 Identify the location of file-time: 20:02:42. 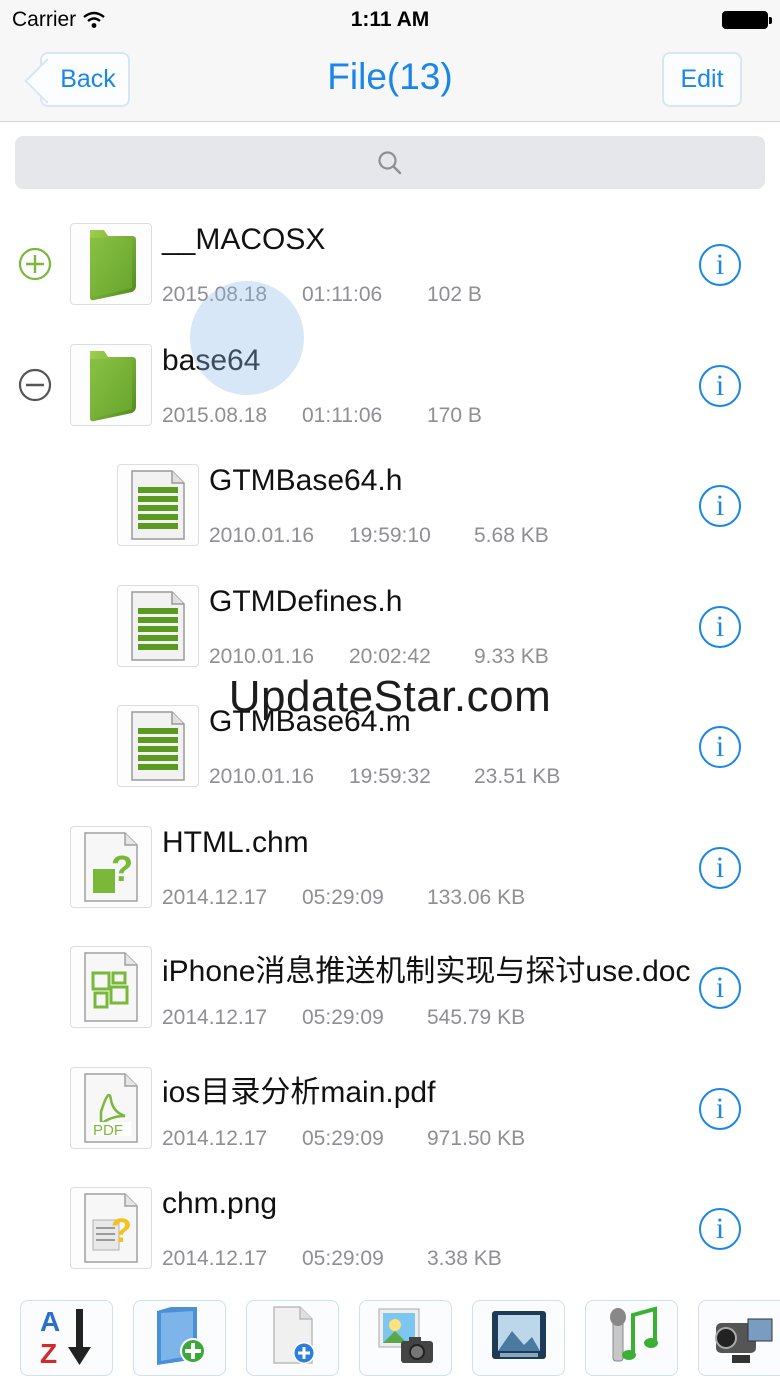
(390, 656).